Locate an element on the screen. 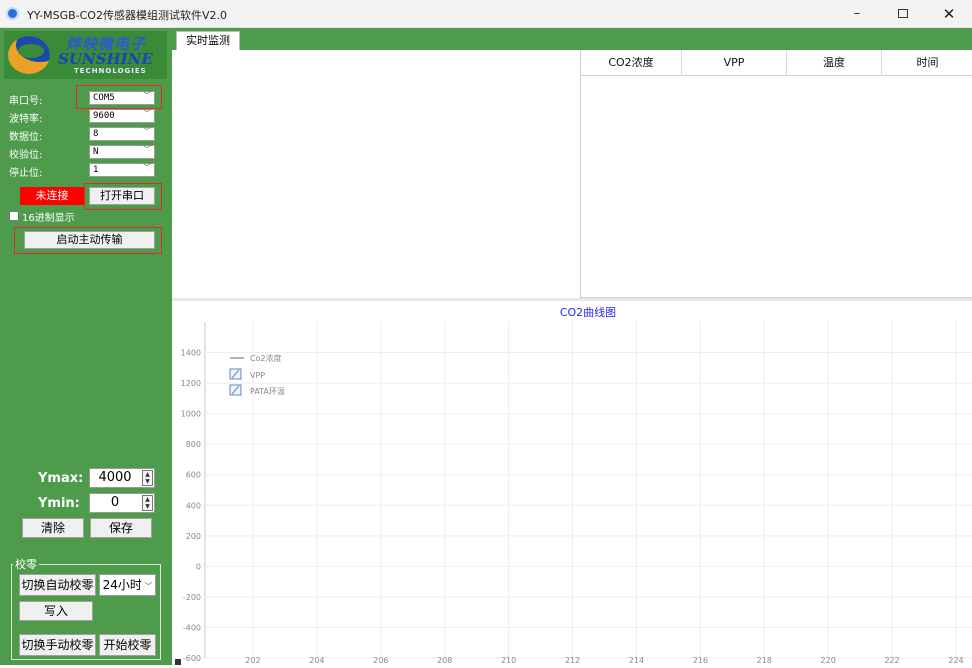  connection-status-badge: 未连接 is located at coordinates (52, 196).